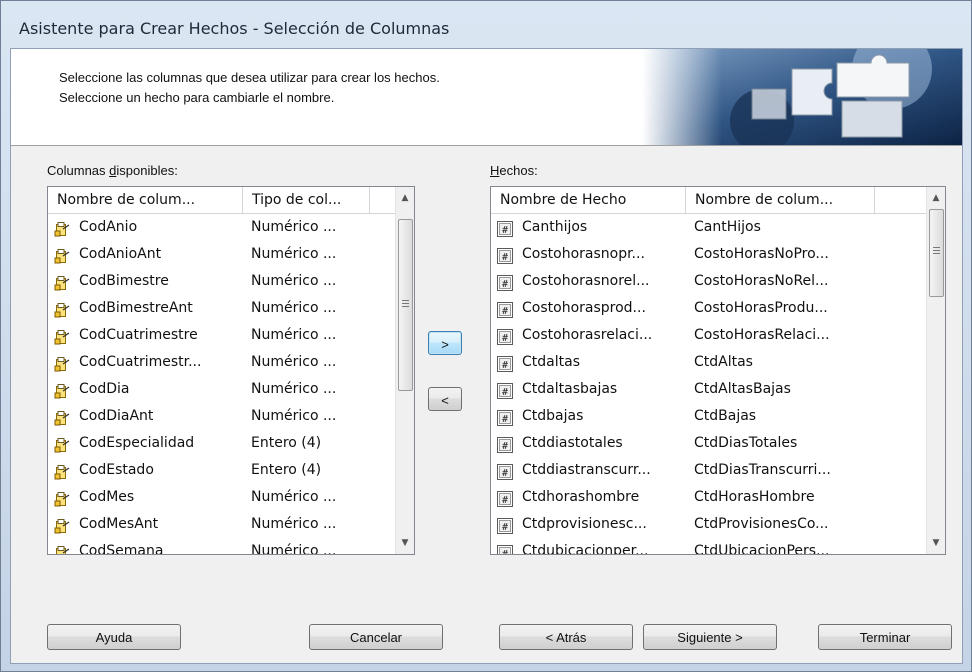 The image size is (972, 672). What do you see at coordinates (746, 443) in the screenshot?
I see `item-detail: CtdDiasTotales` at bounding box center [746, 443].